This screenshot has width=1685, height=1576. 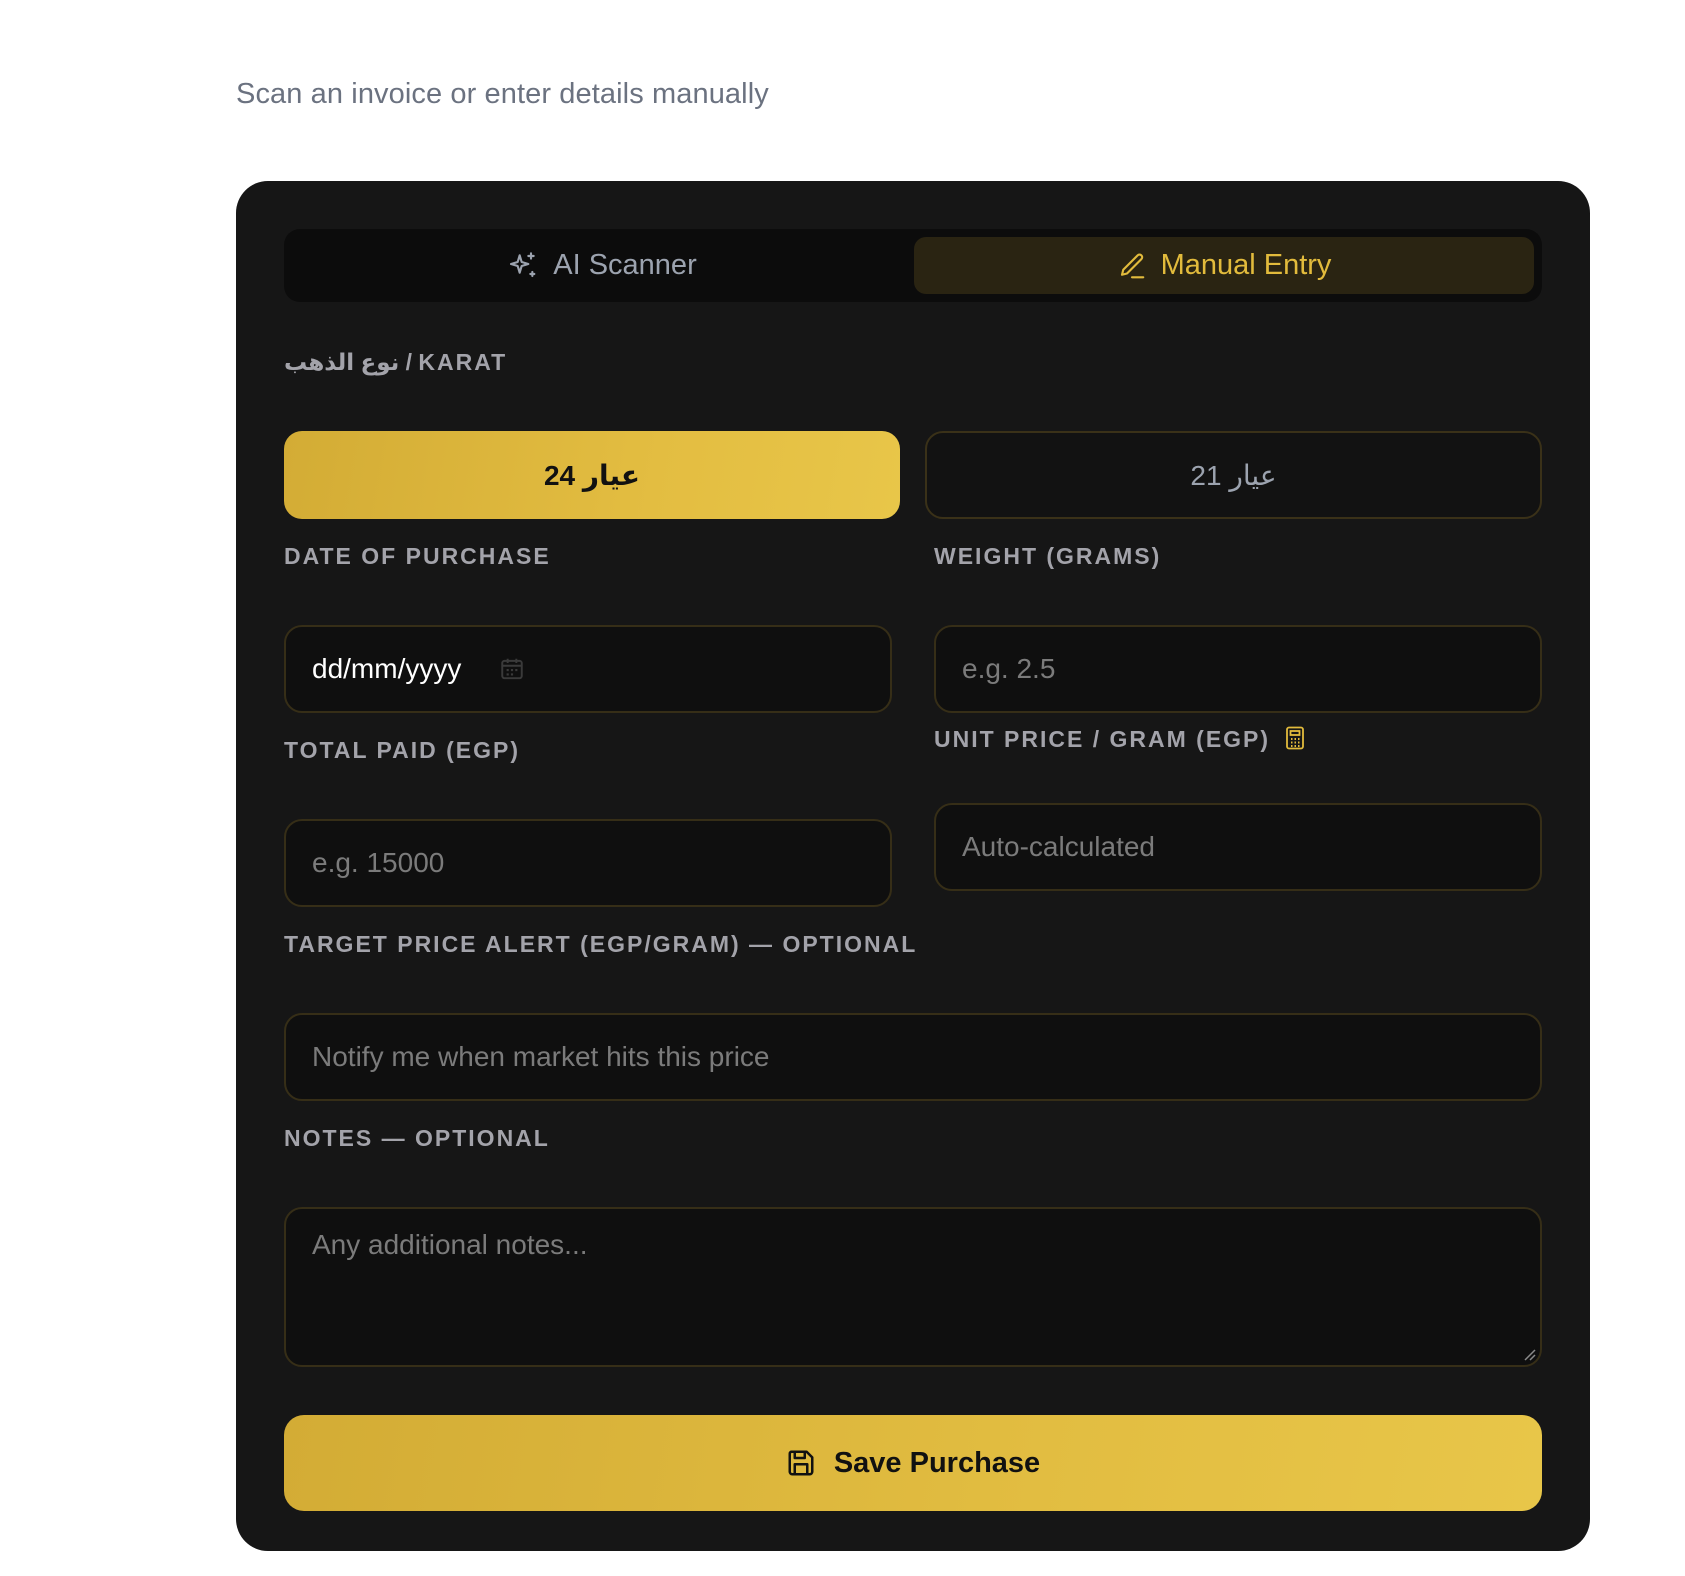 What do you see at coordinates (926, 1289) in the screenshot?
I see `notes-textarea` at bounding box center [926, 1289].